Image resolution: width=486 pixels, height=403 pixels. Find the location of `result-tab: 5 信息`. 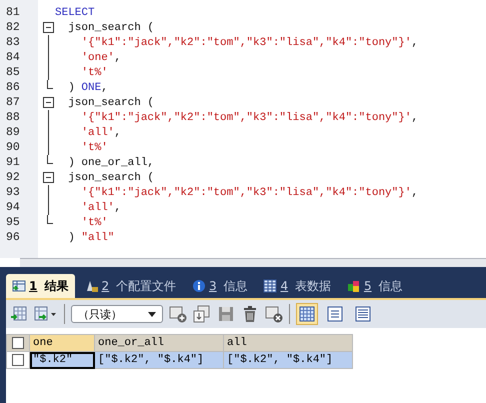

result-tab: 5 信息 is located at coordinates (374, 286).